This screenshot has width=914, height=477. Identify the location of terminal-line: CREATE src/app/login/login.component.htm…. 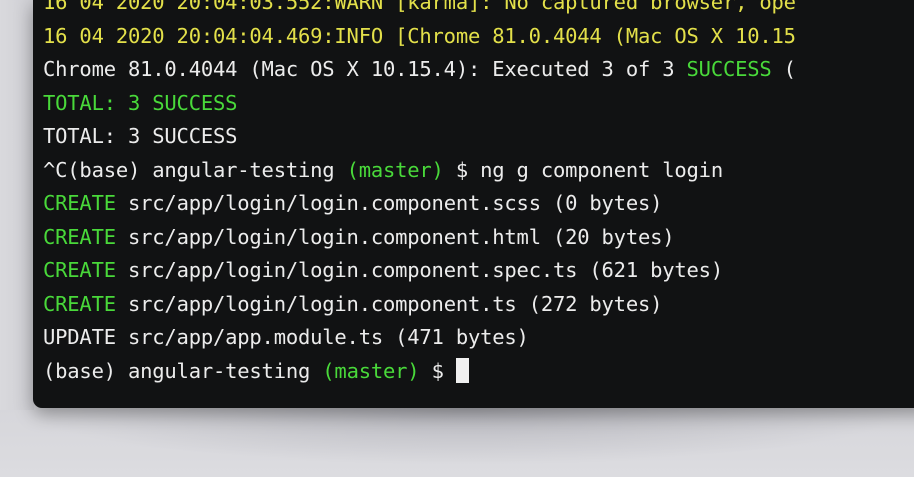
(359, 237).